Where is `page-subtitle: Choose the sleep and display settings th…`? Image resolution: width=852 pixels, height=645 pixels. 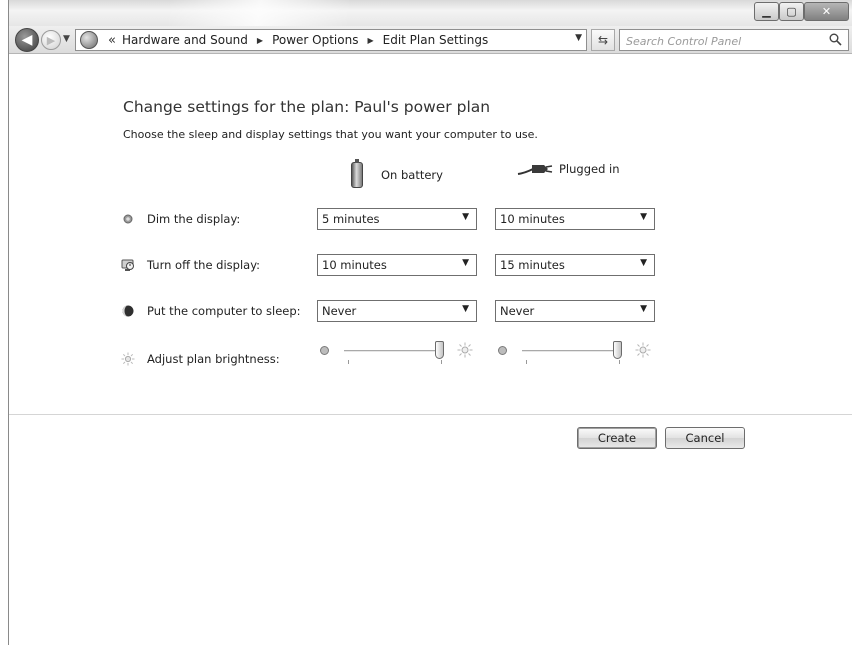 page-subtitle: Choose the sleep and display settings th… is located at coordinates (330, 134).